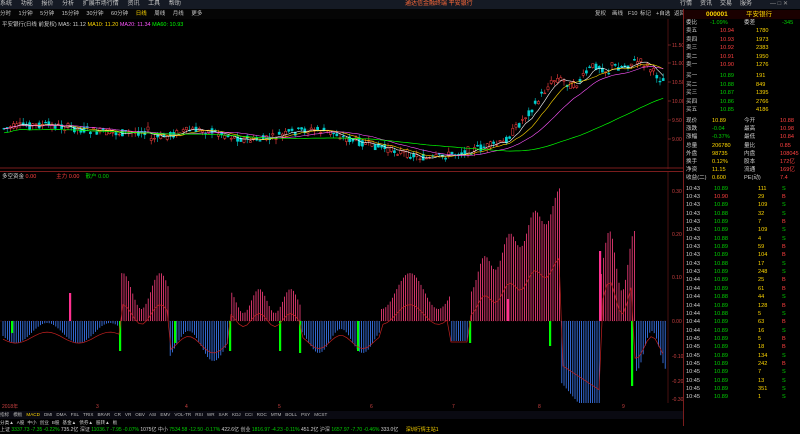 This screenshot has height=434, width=800. I want to click on tick-price: 10.88, so click(721, 313).